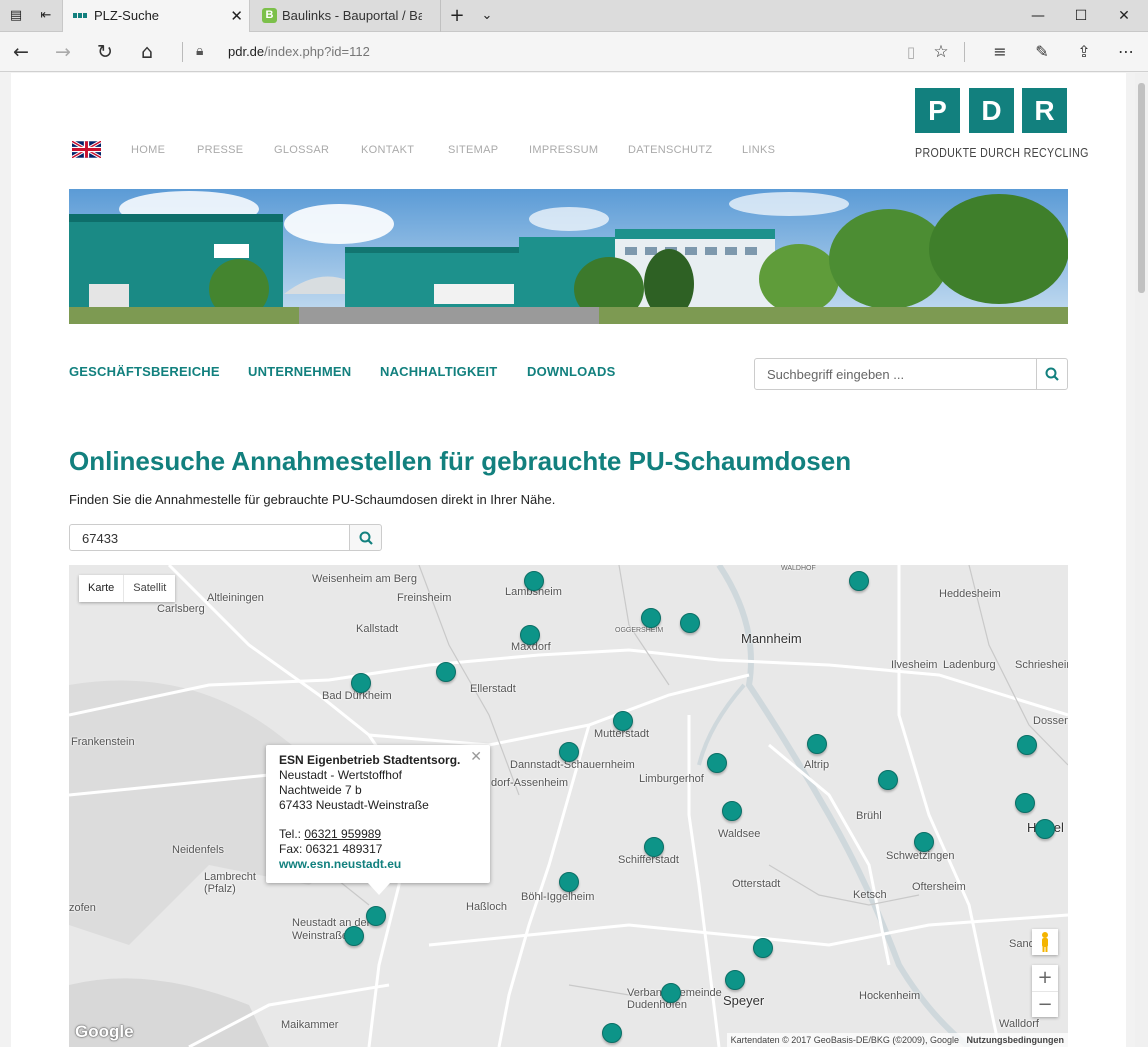  I want to click on mainnav-nachhaltigkeit: NACHHALTIGKEIT, so click(438, 371).